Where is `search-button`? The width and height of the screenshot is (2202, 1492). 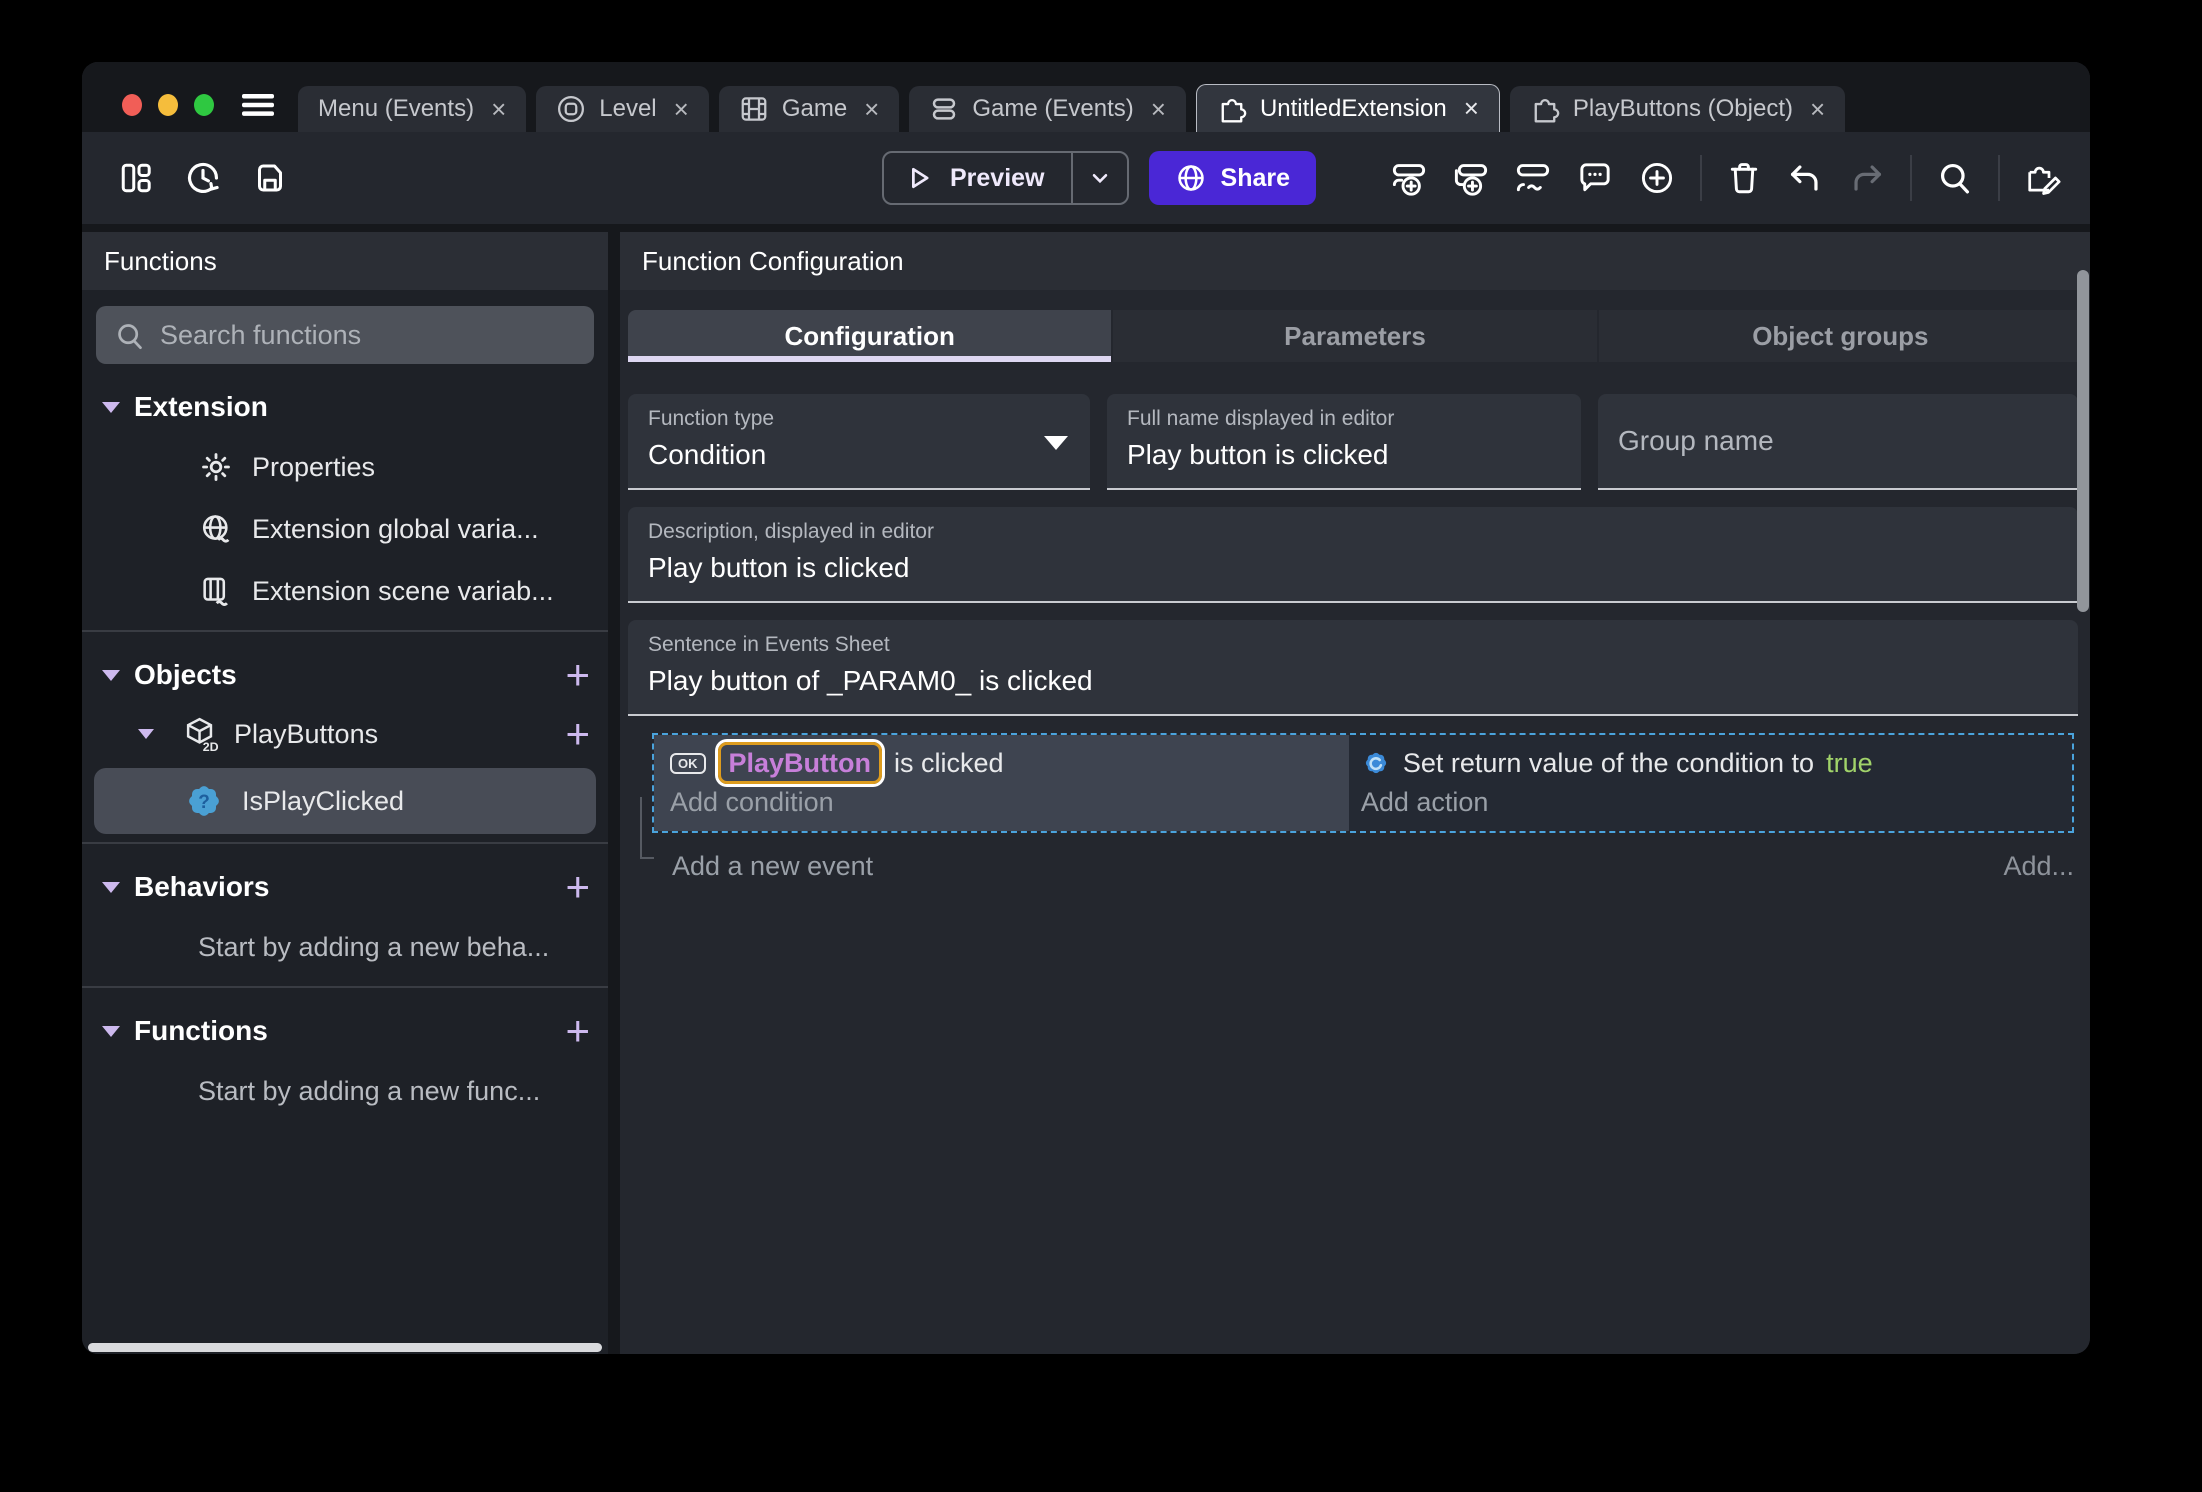 search-button is located at coordinates (1955, 178).